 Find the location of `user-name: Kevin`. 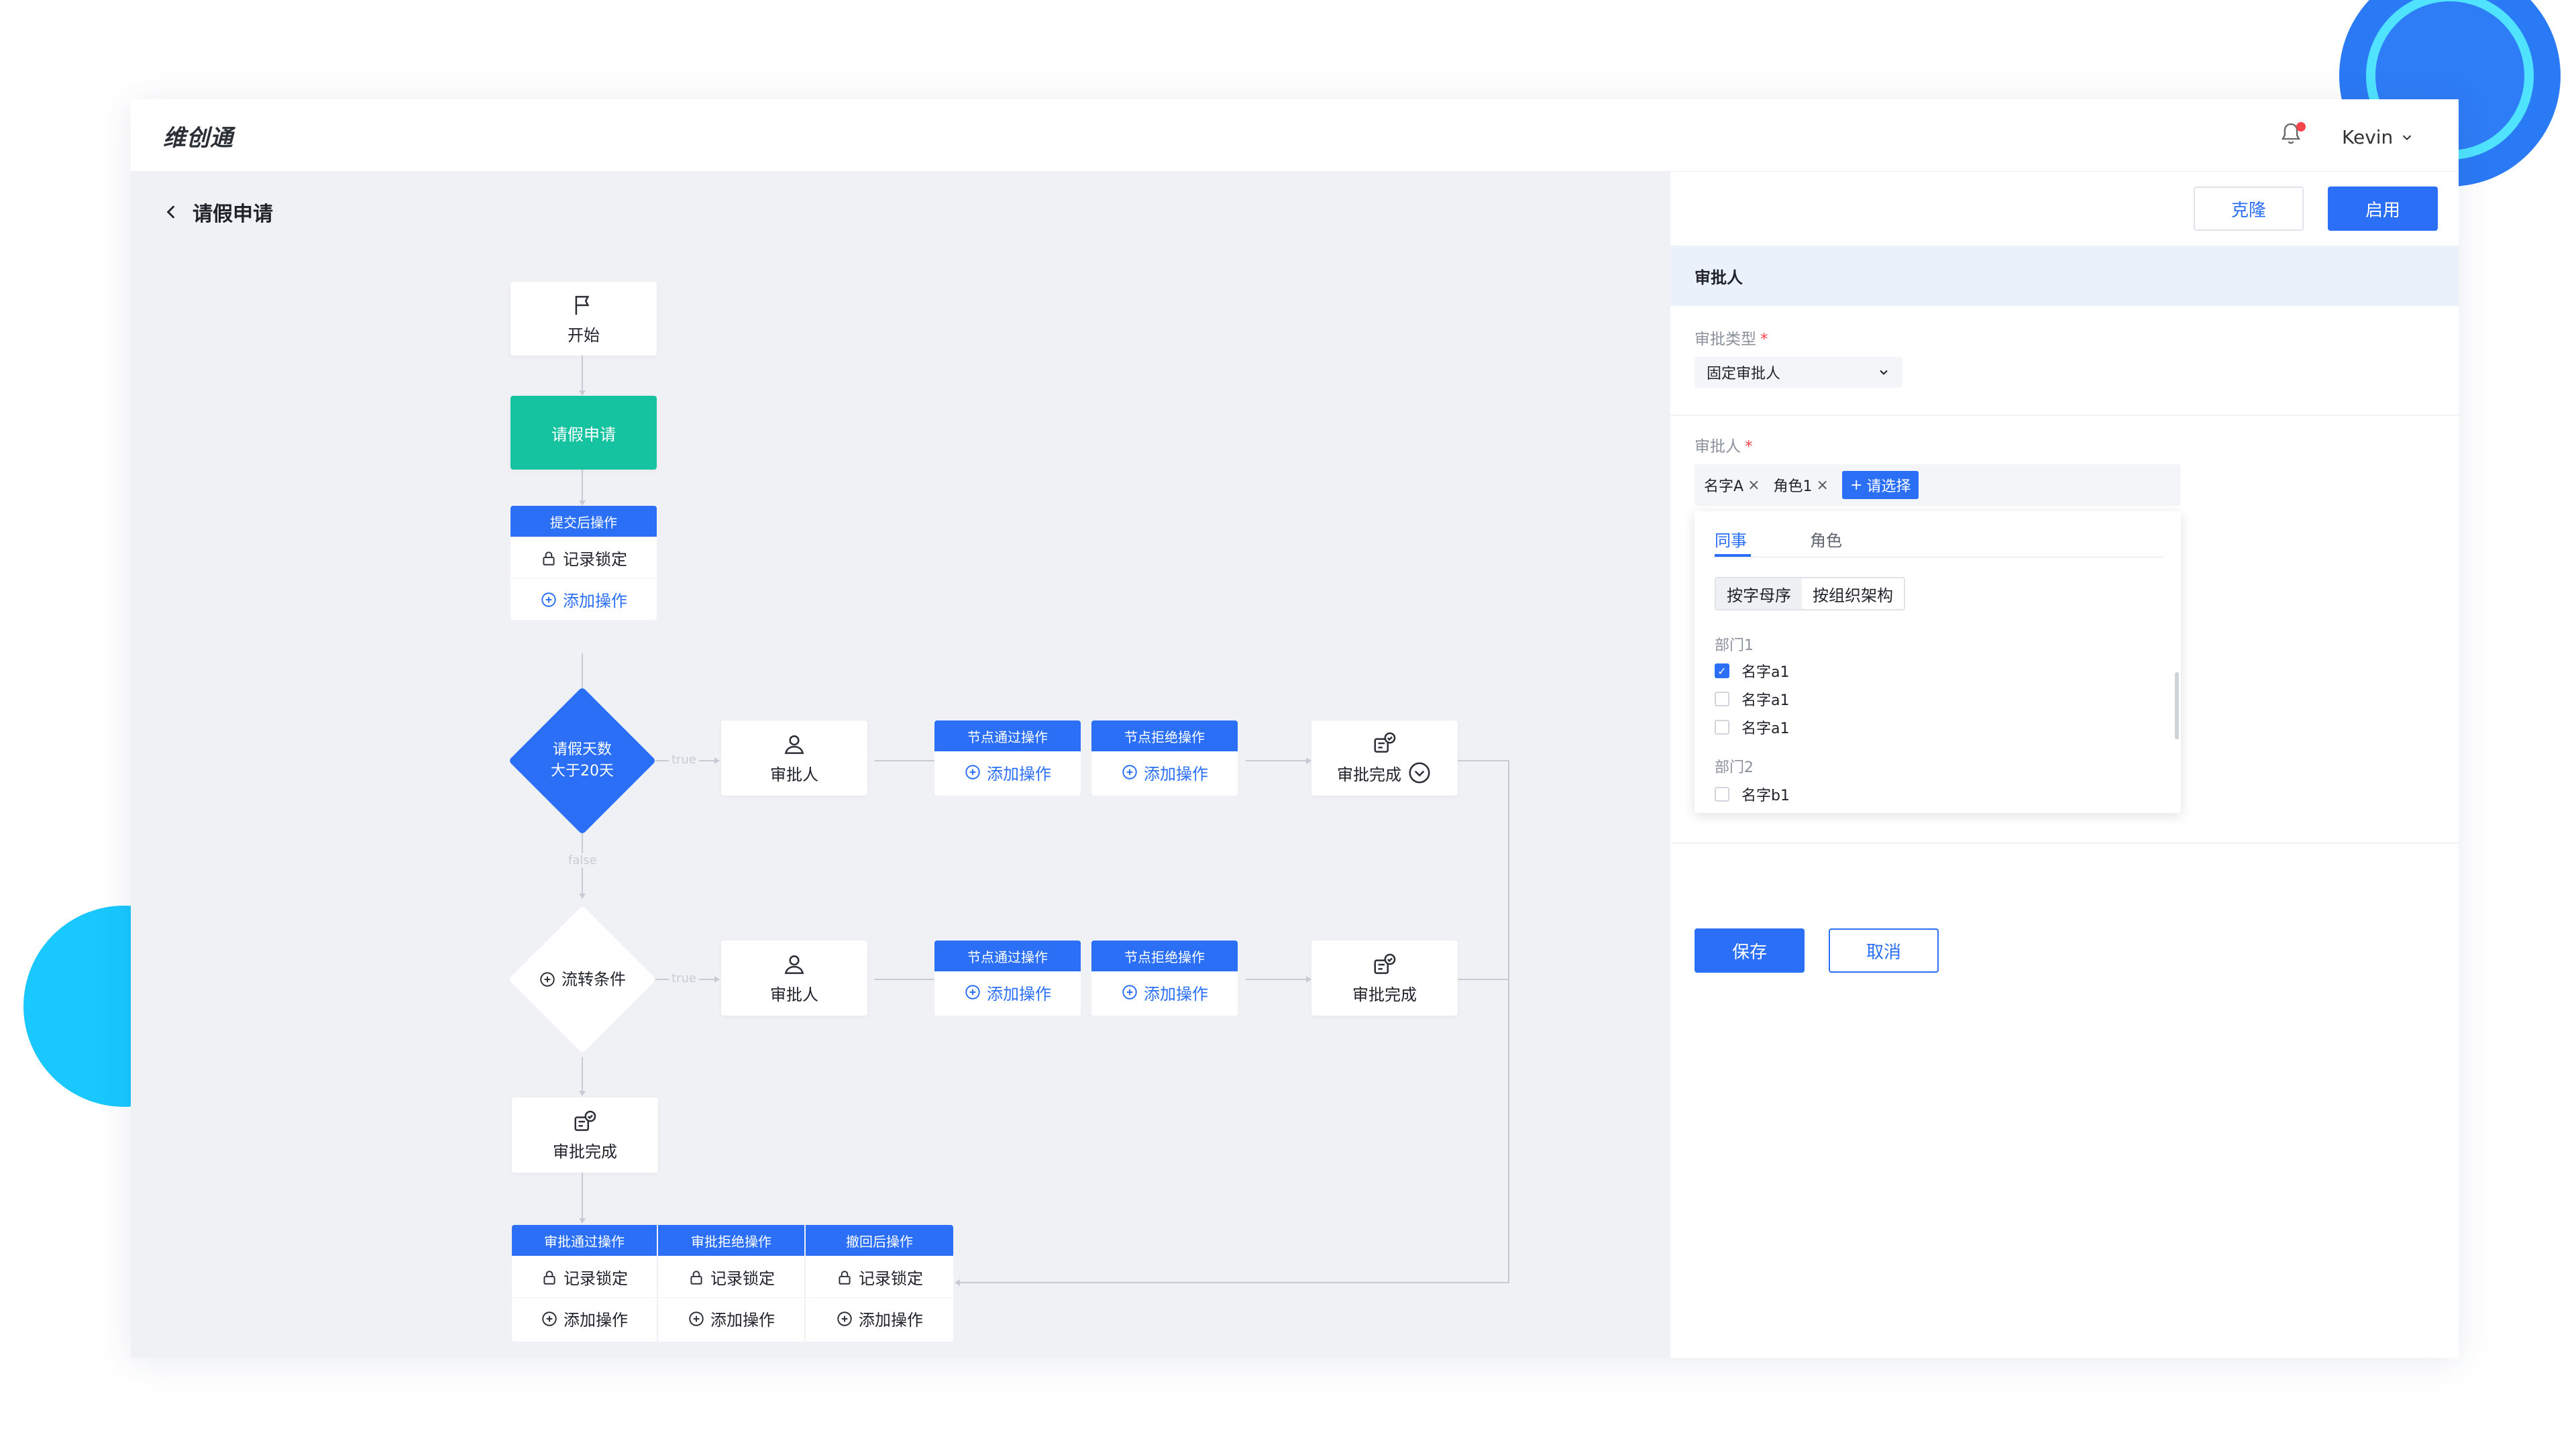

user-name: Kevin is located at coordinates (2368, 137).